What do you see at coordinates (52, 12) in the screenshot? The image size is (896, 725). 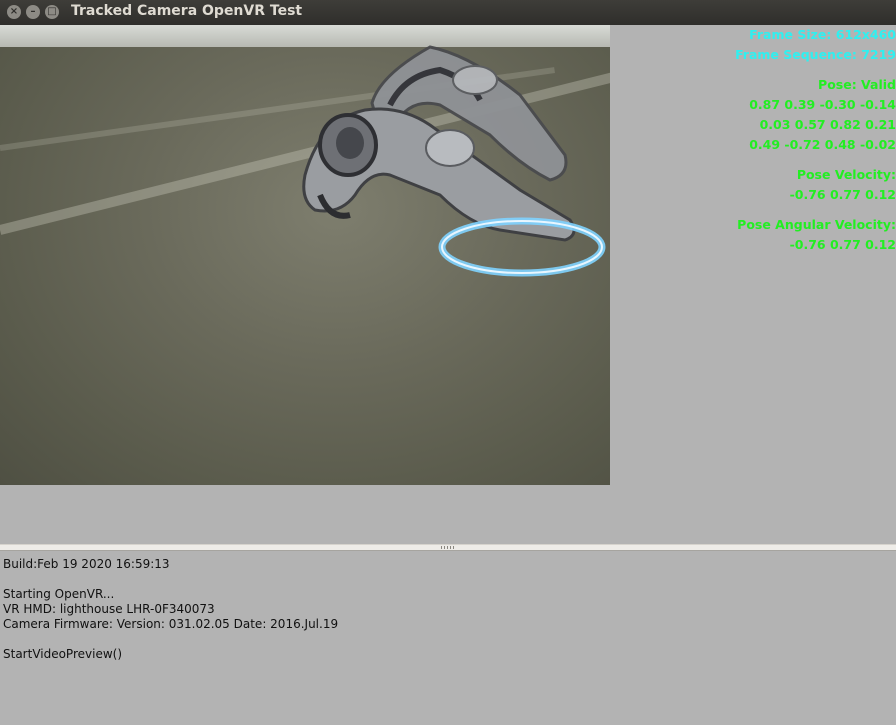 I see `maximize-button: □` at bounding box center [52, 12].